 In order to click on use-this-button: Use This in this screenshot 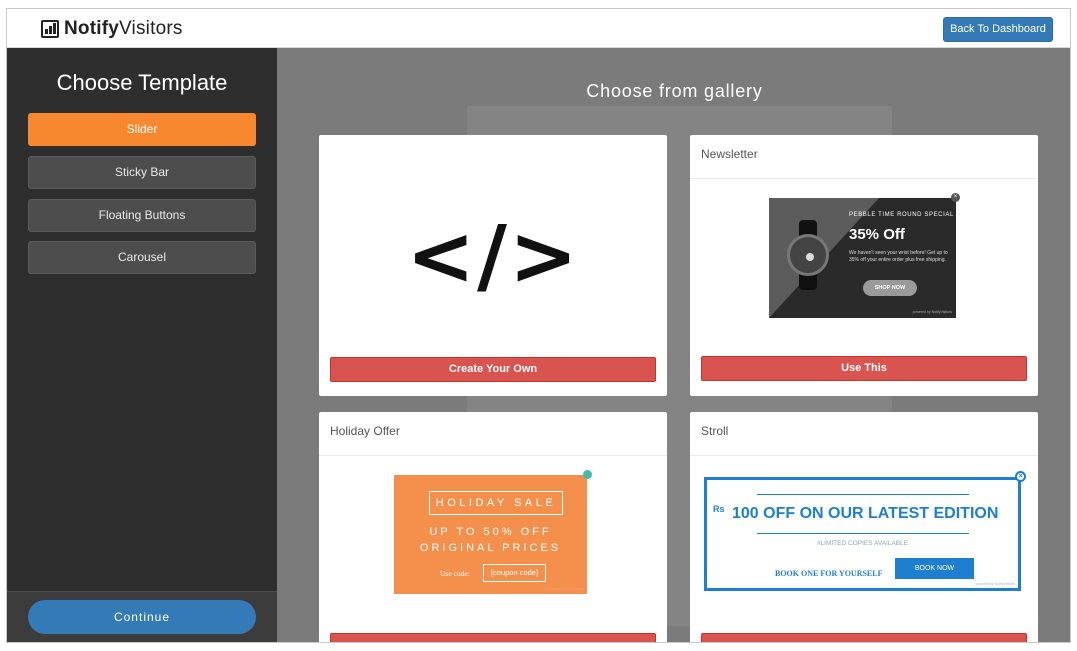, I will do `click(864, 368)`.